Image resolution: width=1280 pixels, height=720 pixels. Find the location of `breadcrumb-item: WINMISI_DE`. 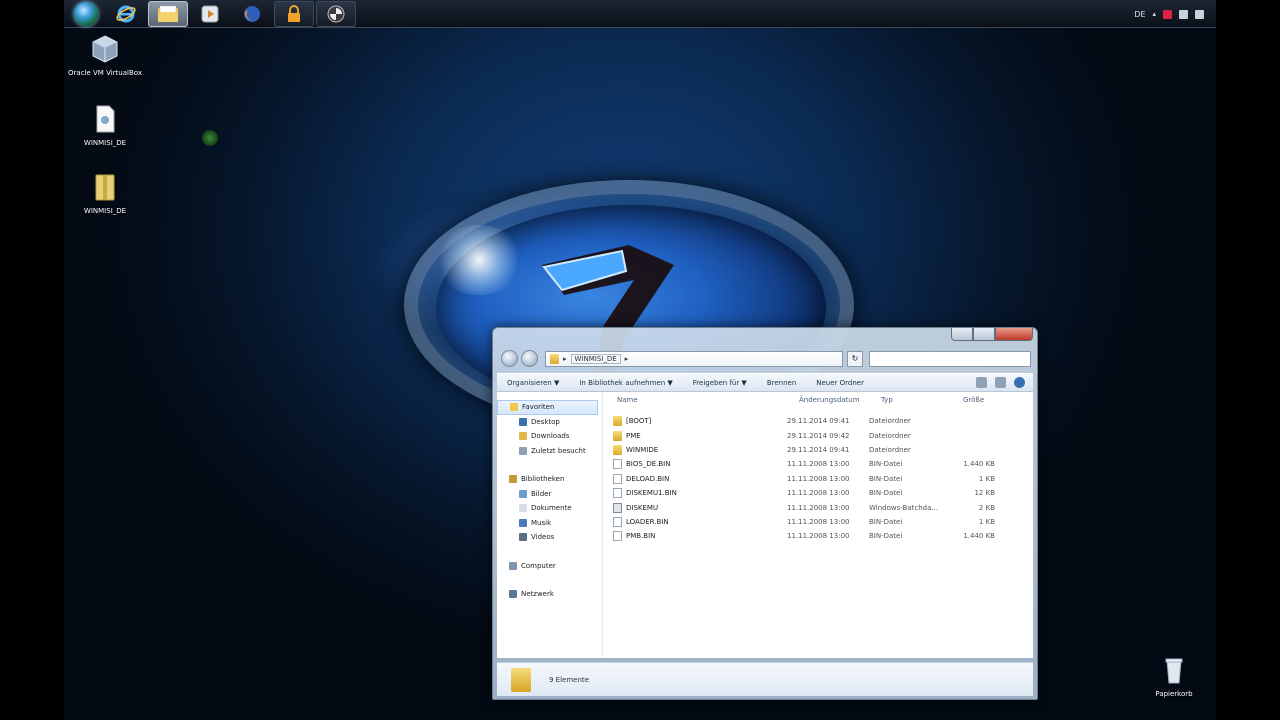

breadcrumb-item: WINMISI_DE is located at coordinates (595, 359).